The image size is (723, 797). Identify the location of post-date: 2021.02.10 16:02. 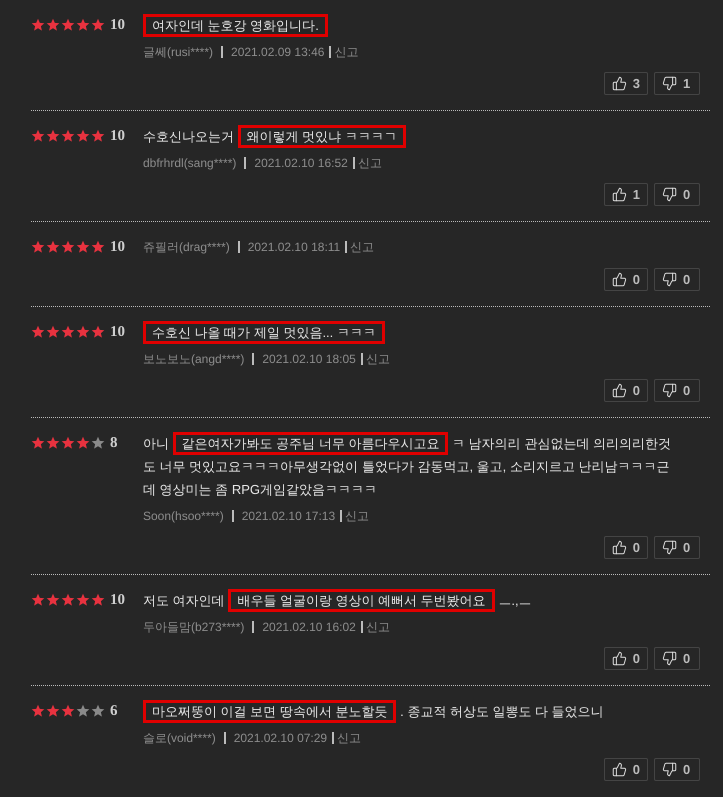
(309, 627).